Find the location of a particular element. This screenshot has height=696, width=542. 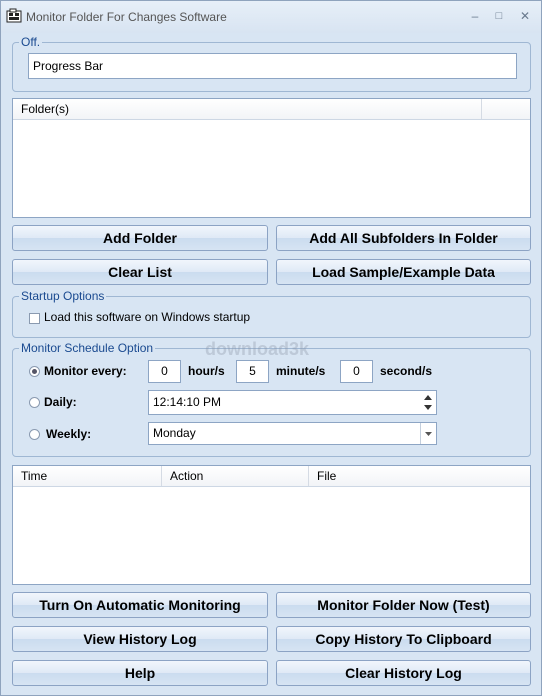

minutes-unit-label: minute/s is located at coordinates (301, 371).